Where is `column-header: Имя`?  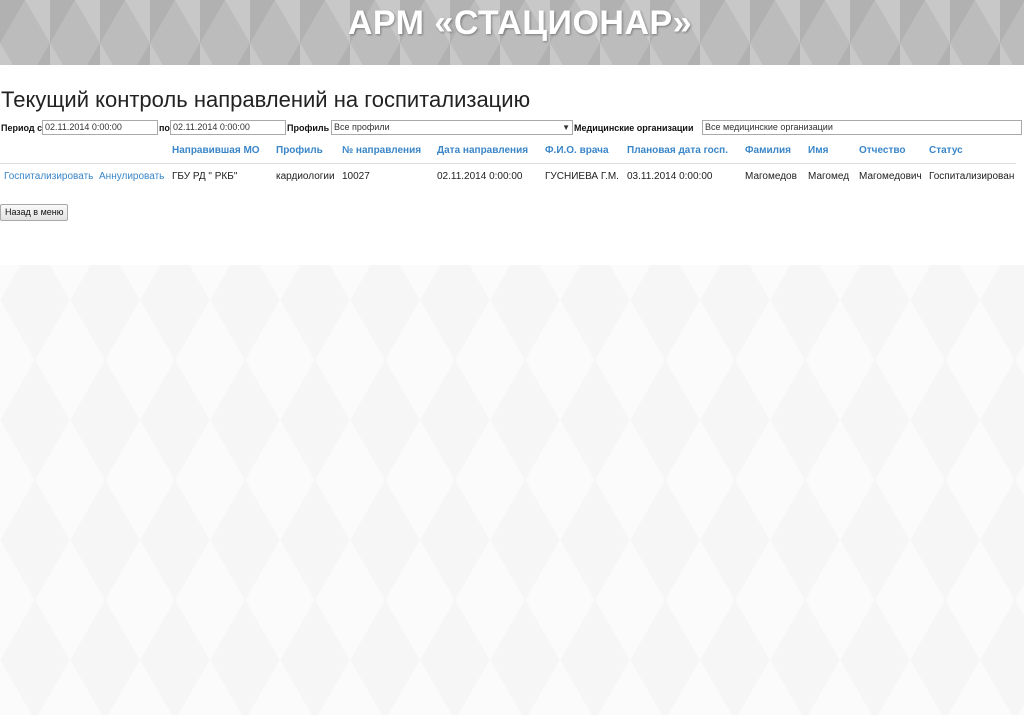 column-header: Имя is located at coordinates (818, 150).